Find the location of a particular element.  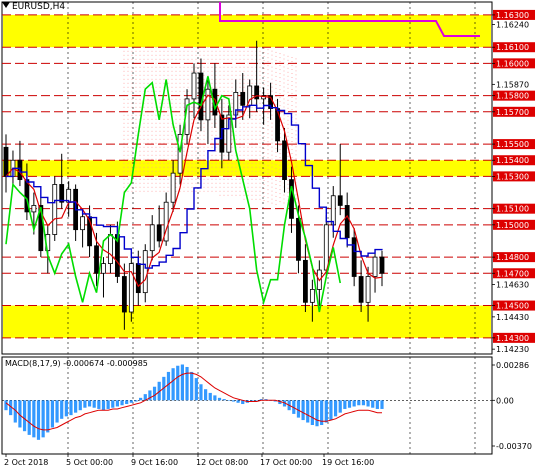

price-tick-label: 1.15100 is located at coordinates (512, 209).